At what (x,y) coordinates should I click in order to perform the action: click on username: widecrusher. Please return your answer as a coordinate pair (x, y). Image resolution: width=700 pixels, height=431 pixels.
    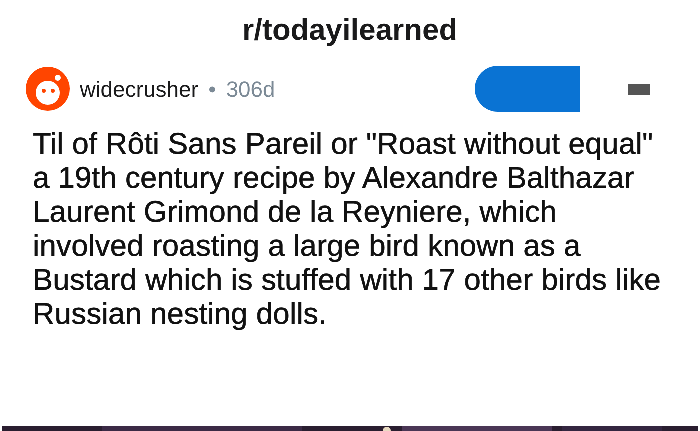
    Looking at the image, I should click on (139, 89).